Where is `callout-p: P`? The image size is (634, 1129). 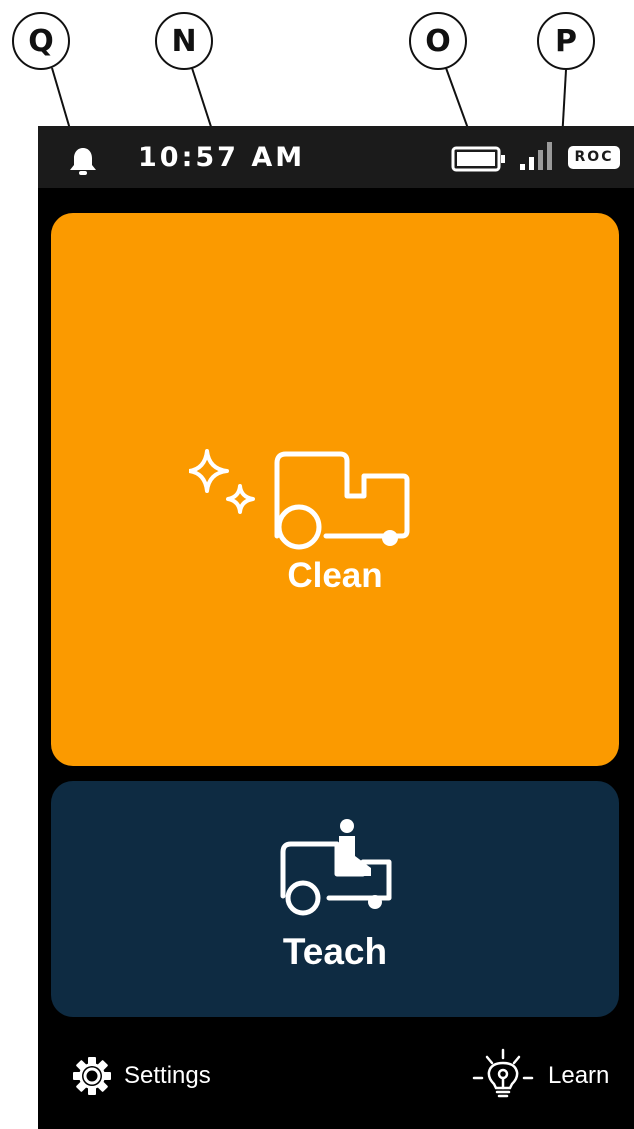
callout-p: P is located at coordinates (566, 41).